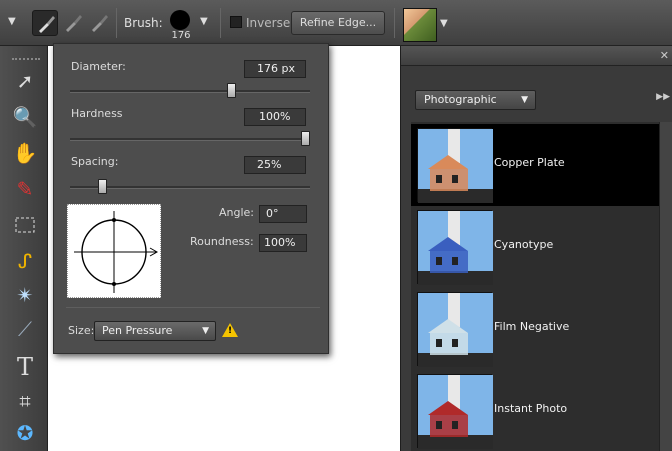  What do you see at coordinates (283, 243) in the screenshot?
I see `roundness-field: 100%` at bounding box center [283, 243].